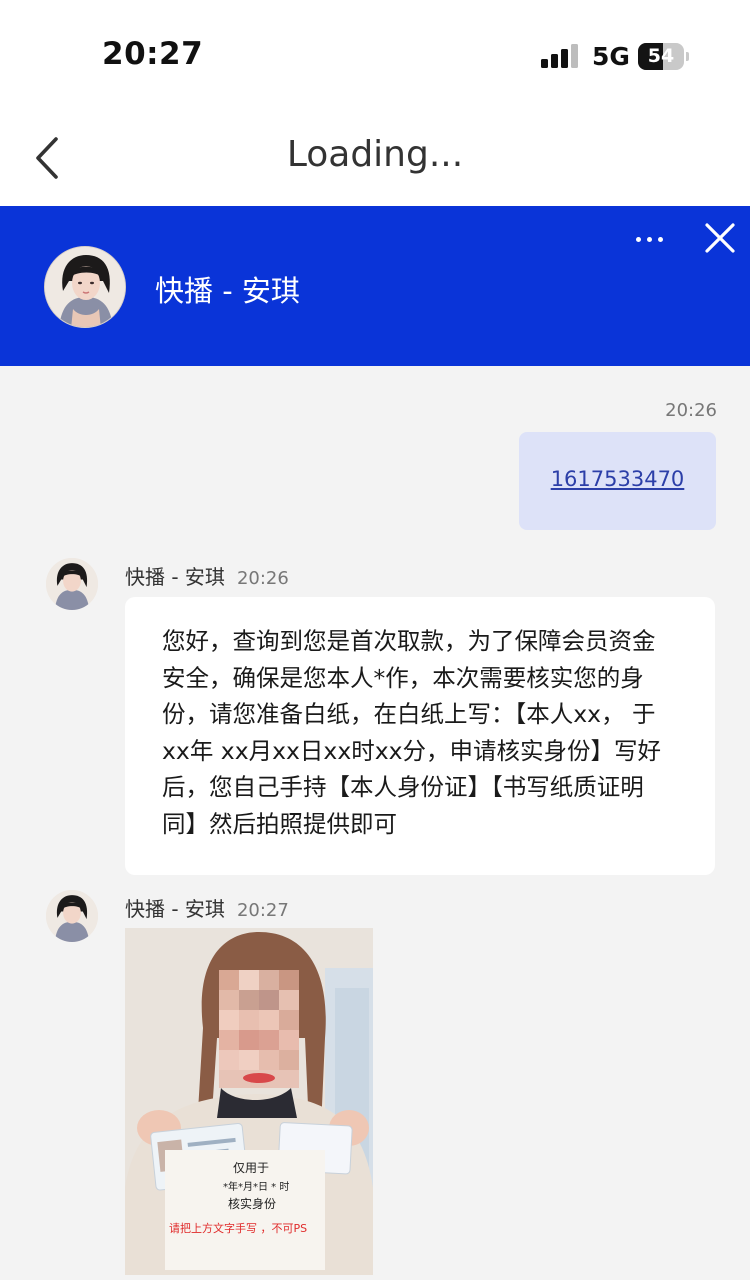 The height and width of the screenshot is (1280, 750). I want to click on note-line: *年*月*日 * 时, so click(256, 1186).